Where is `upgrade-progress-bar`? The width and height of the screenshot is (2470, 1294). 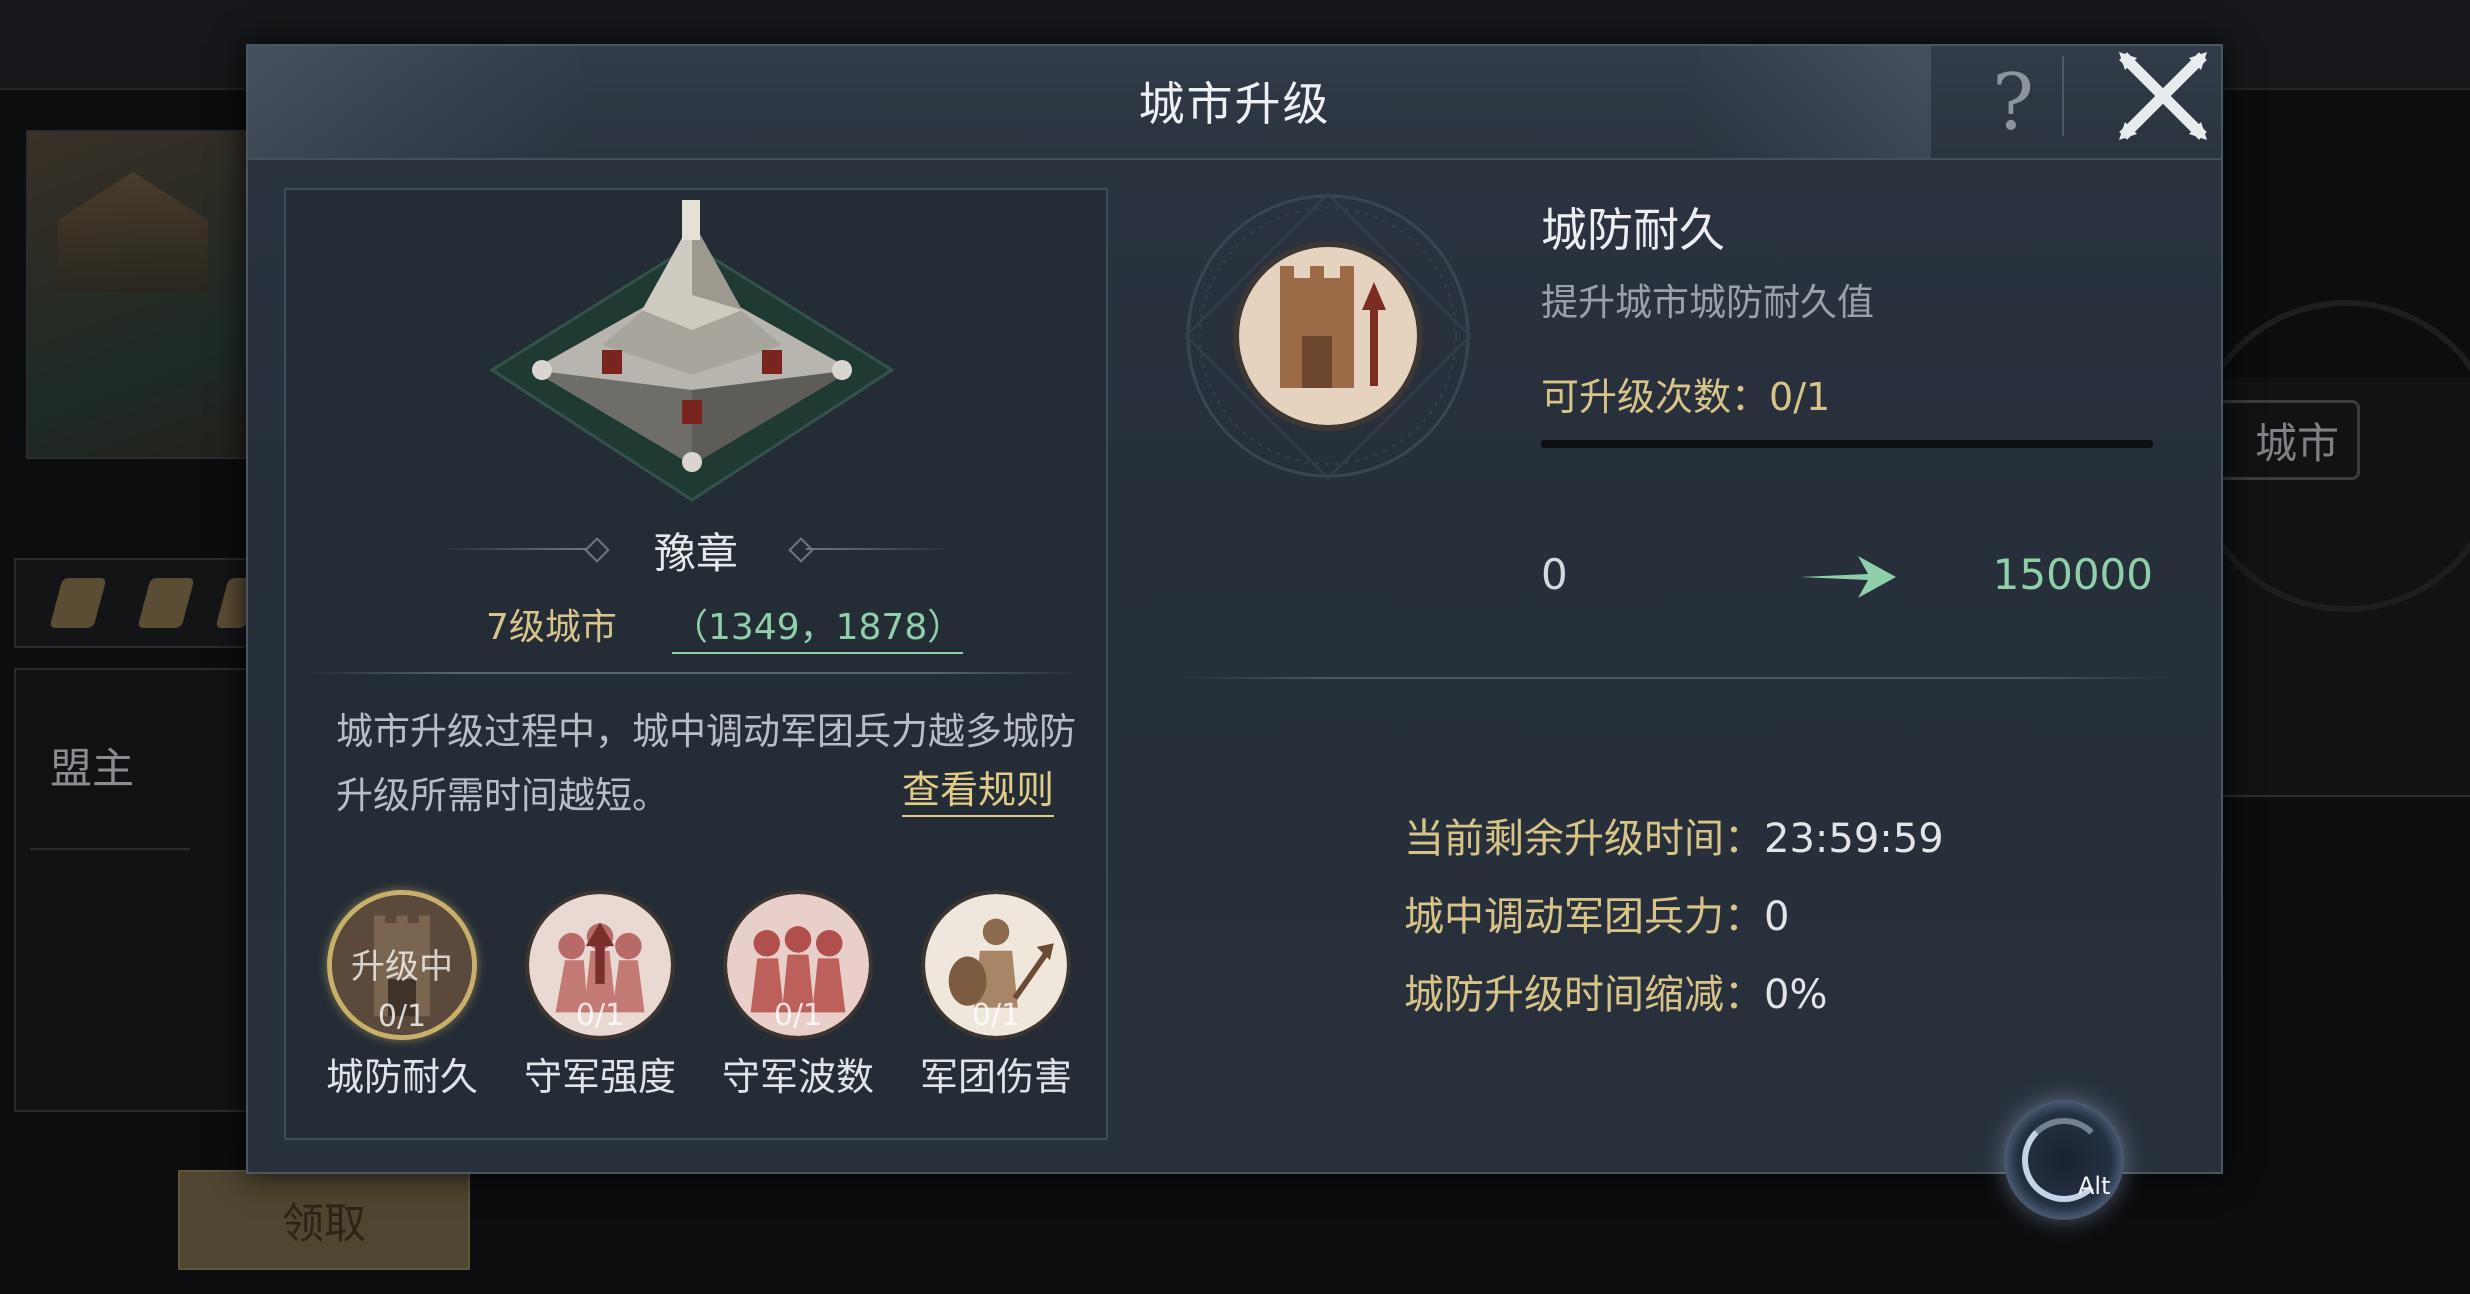
upgrade-progress-bar is located at coordinates (1847, 444).